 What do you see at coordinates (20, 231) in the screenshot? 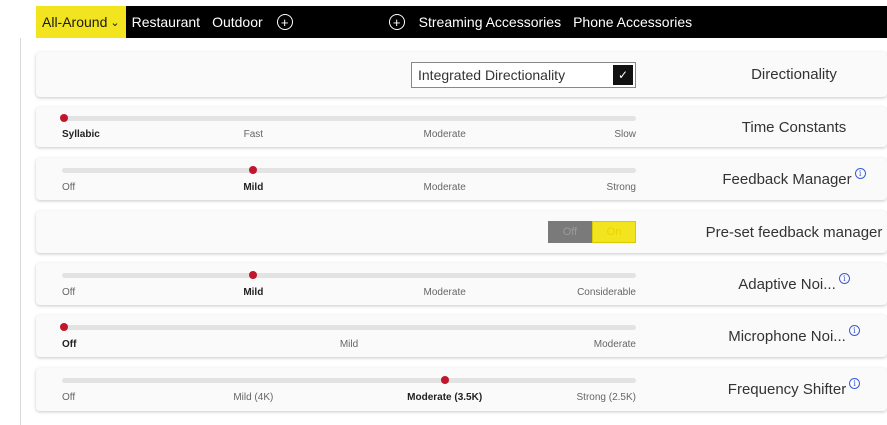
I see `left-divider` at bounding box center [20, 231].